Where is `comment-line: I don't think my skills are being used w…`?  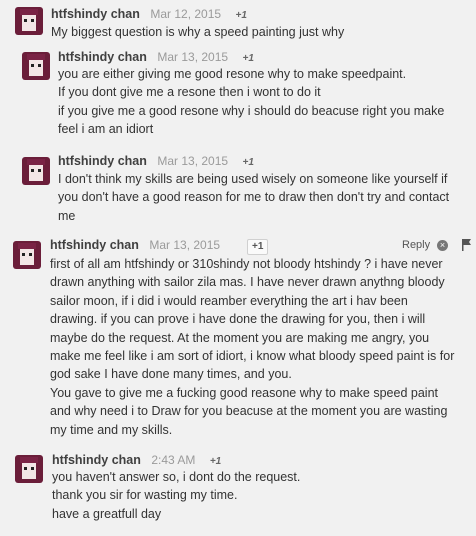 comment-line: I don't think my skills are being used w… is located at coordinates (253, 179).